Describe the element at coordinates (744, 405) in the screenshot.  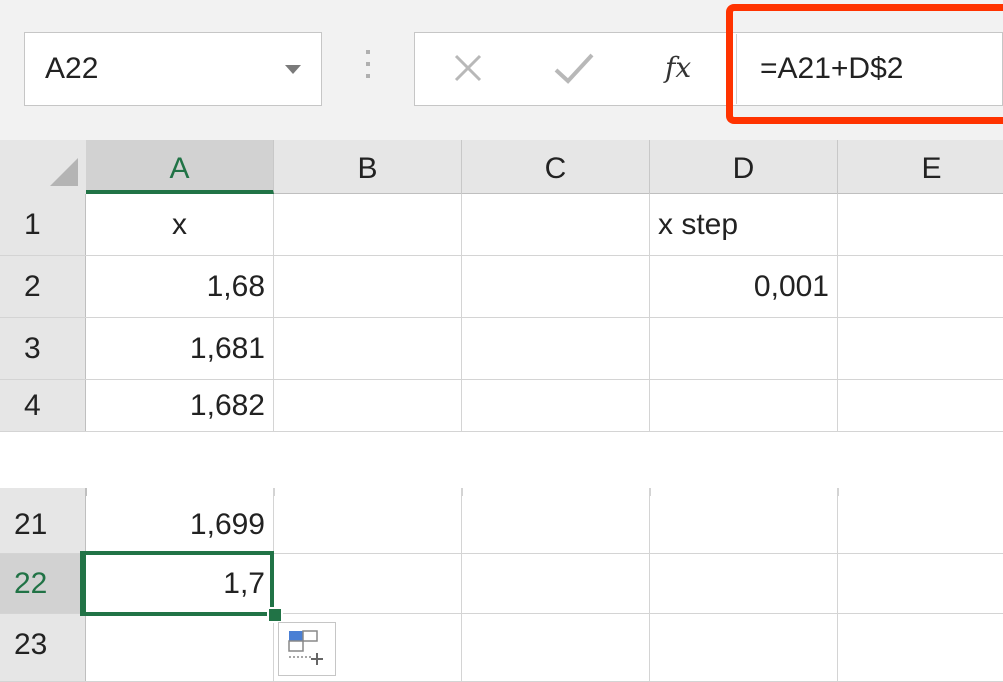
I see `cell-d4` at that location.